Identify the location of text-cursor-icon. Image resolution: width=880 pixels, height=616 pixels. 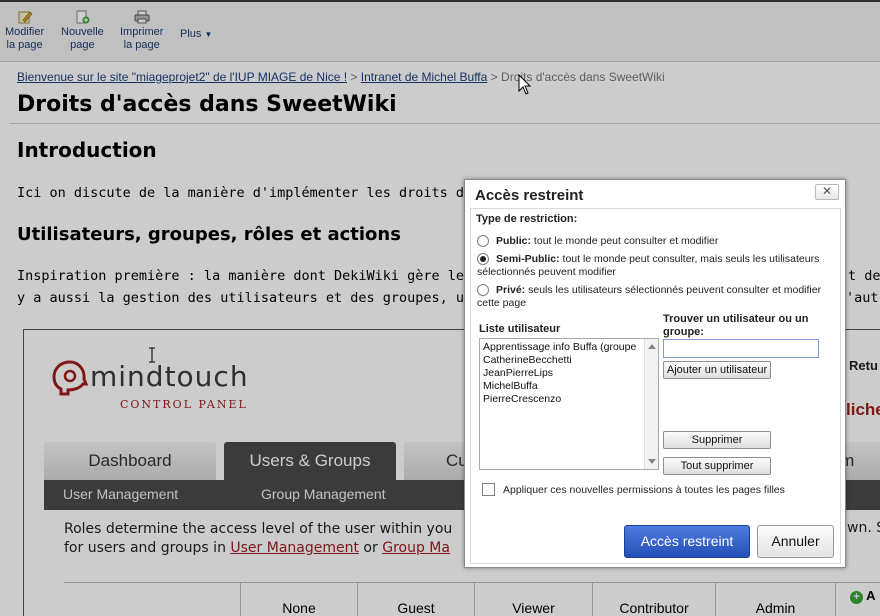
(152, 355).